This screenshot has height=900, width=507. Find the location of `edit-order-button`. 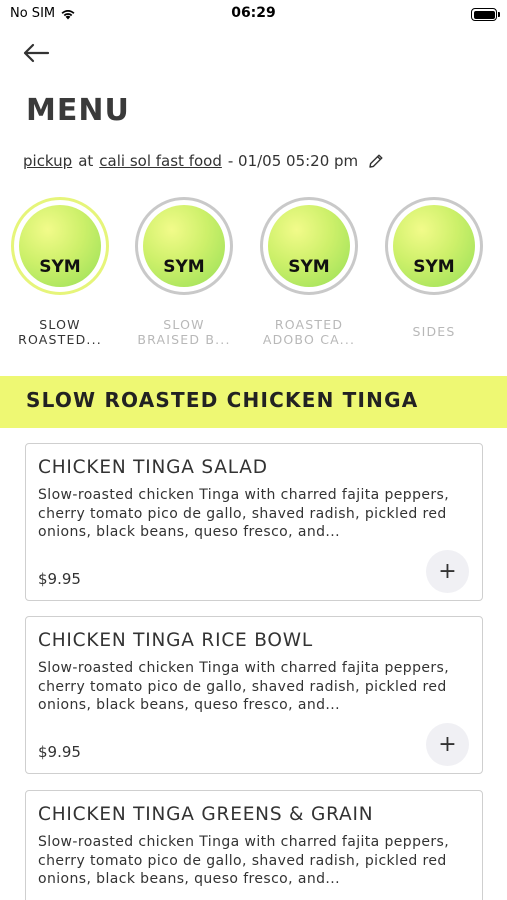

edit-order-button is located at coordinates (376, 161).